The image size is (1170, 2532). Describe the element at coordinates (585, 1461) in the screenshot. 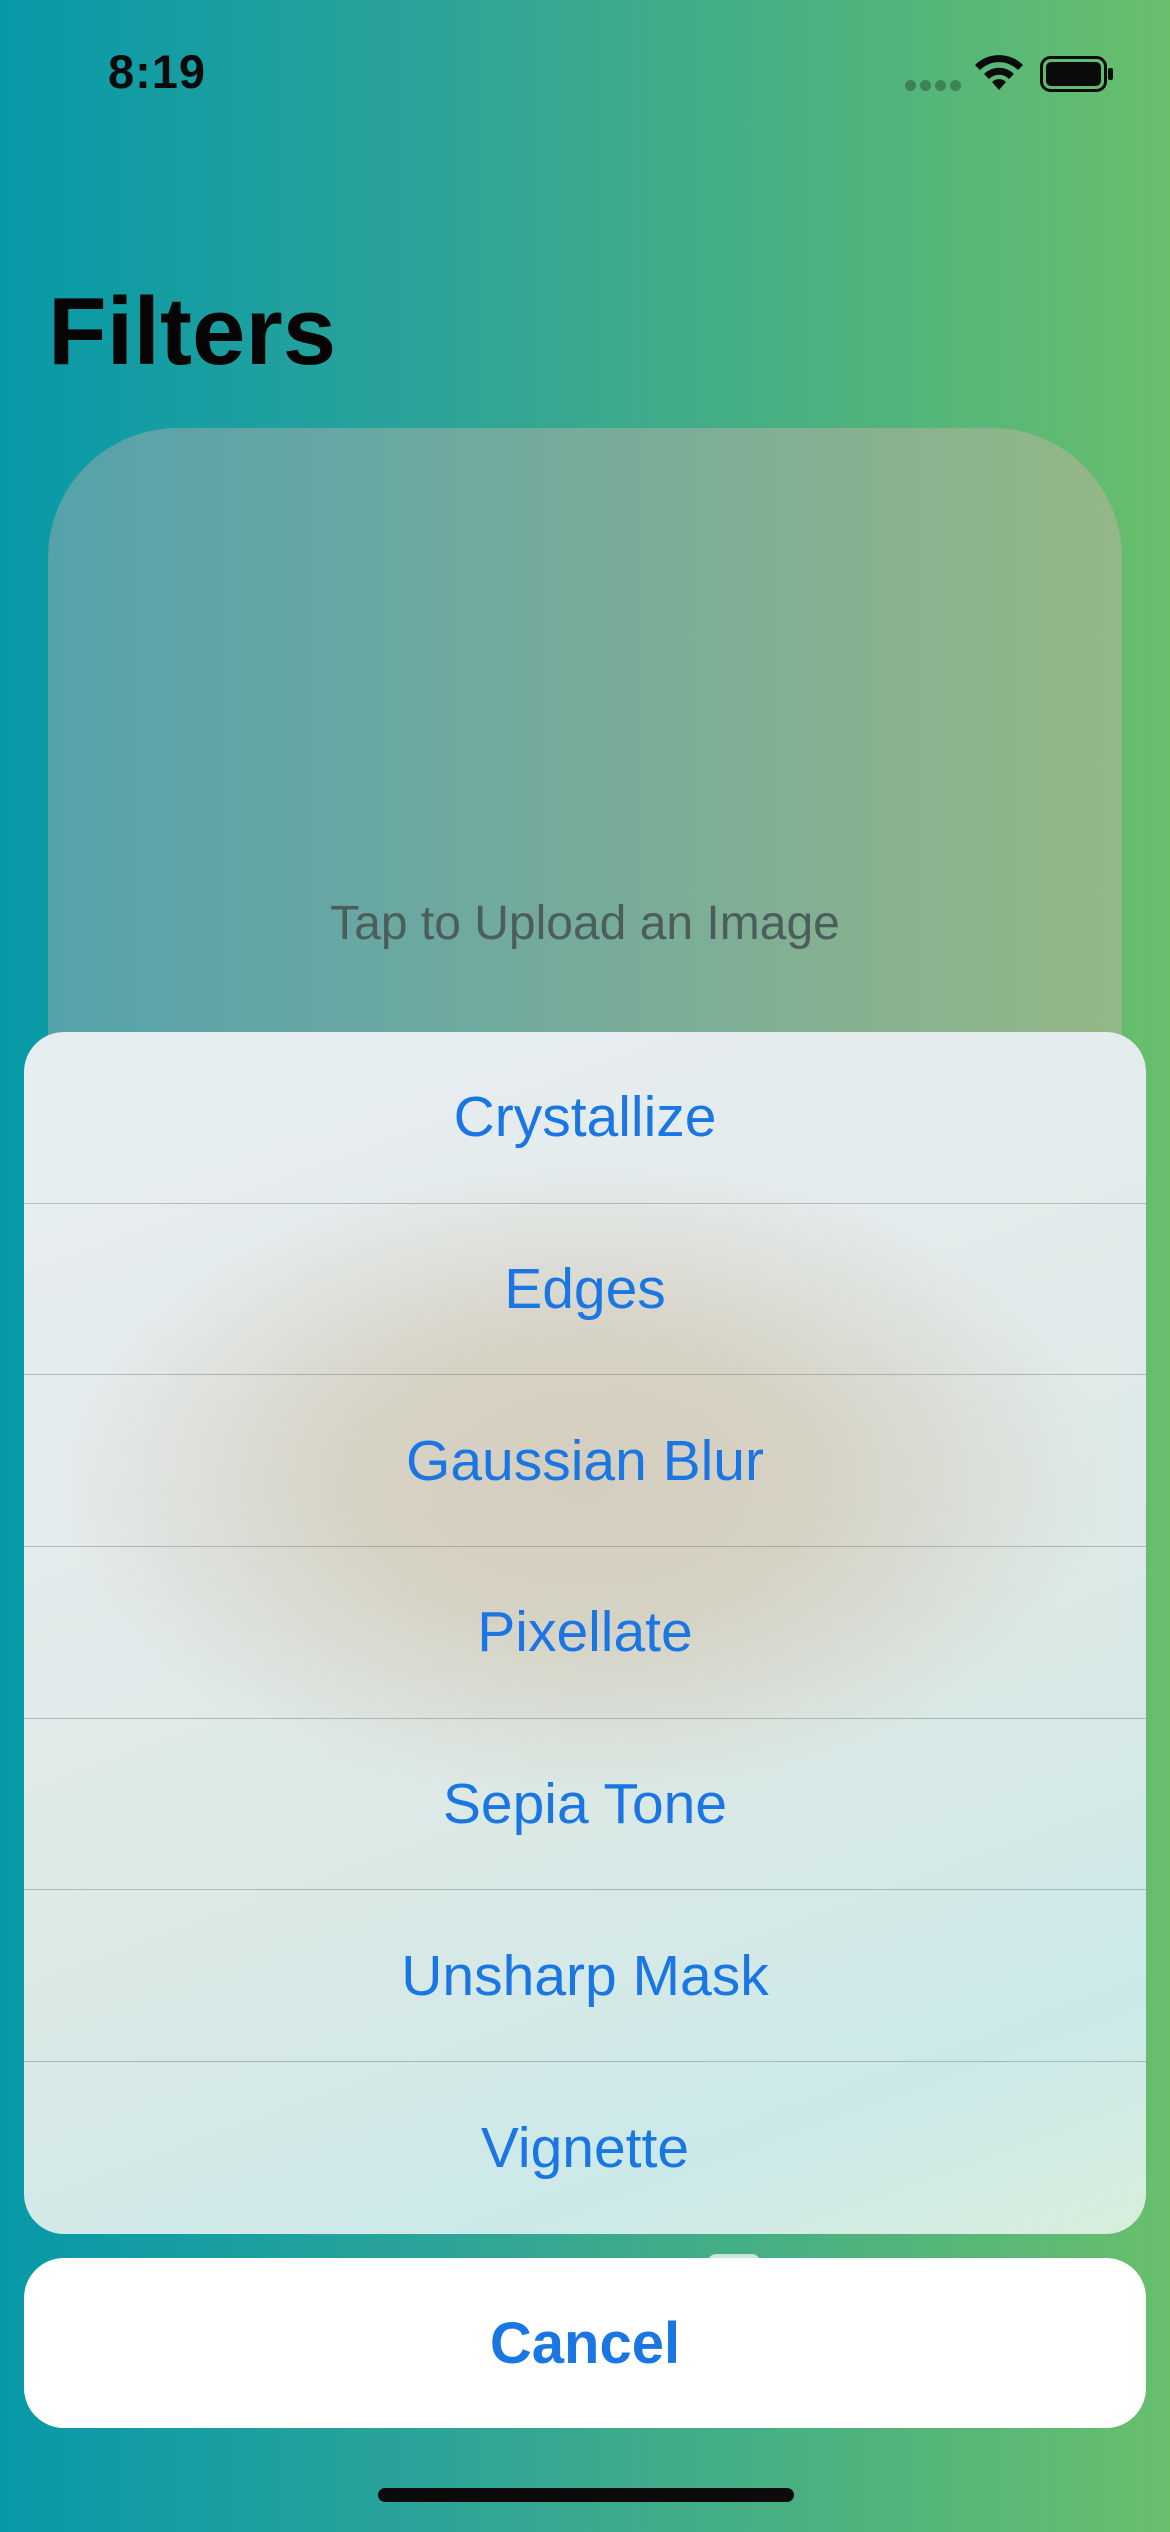

I see `filter-option-gaussian-blur: Gaussian Blur` at that location.